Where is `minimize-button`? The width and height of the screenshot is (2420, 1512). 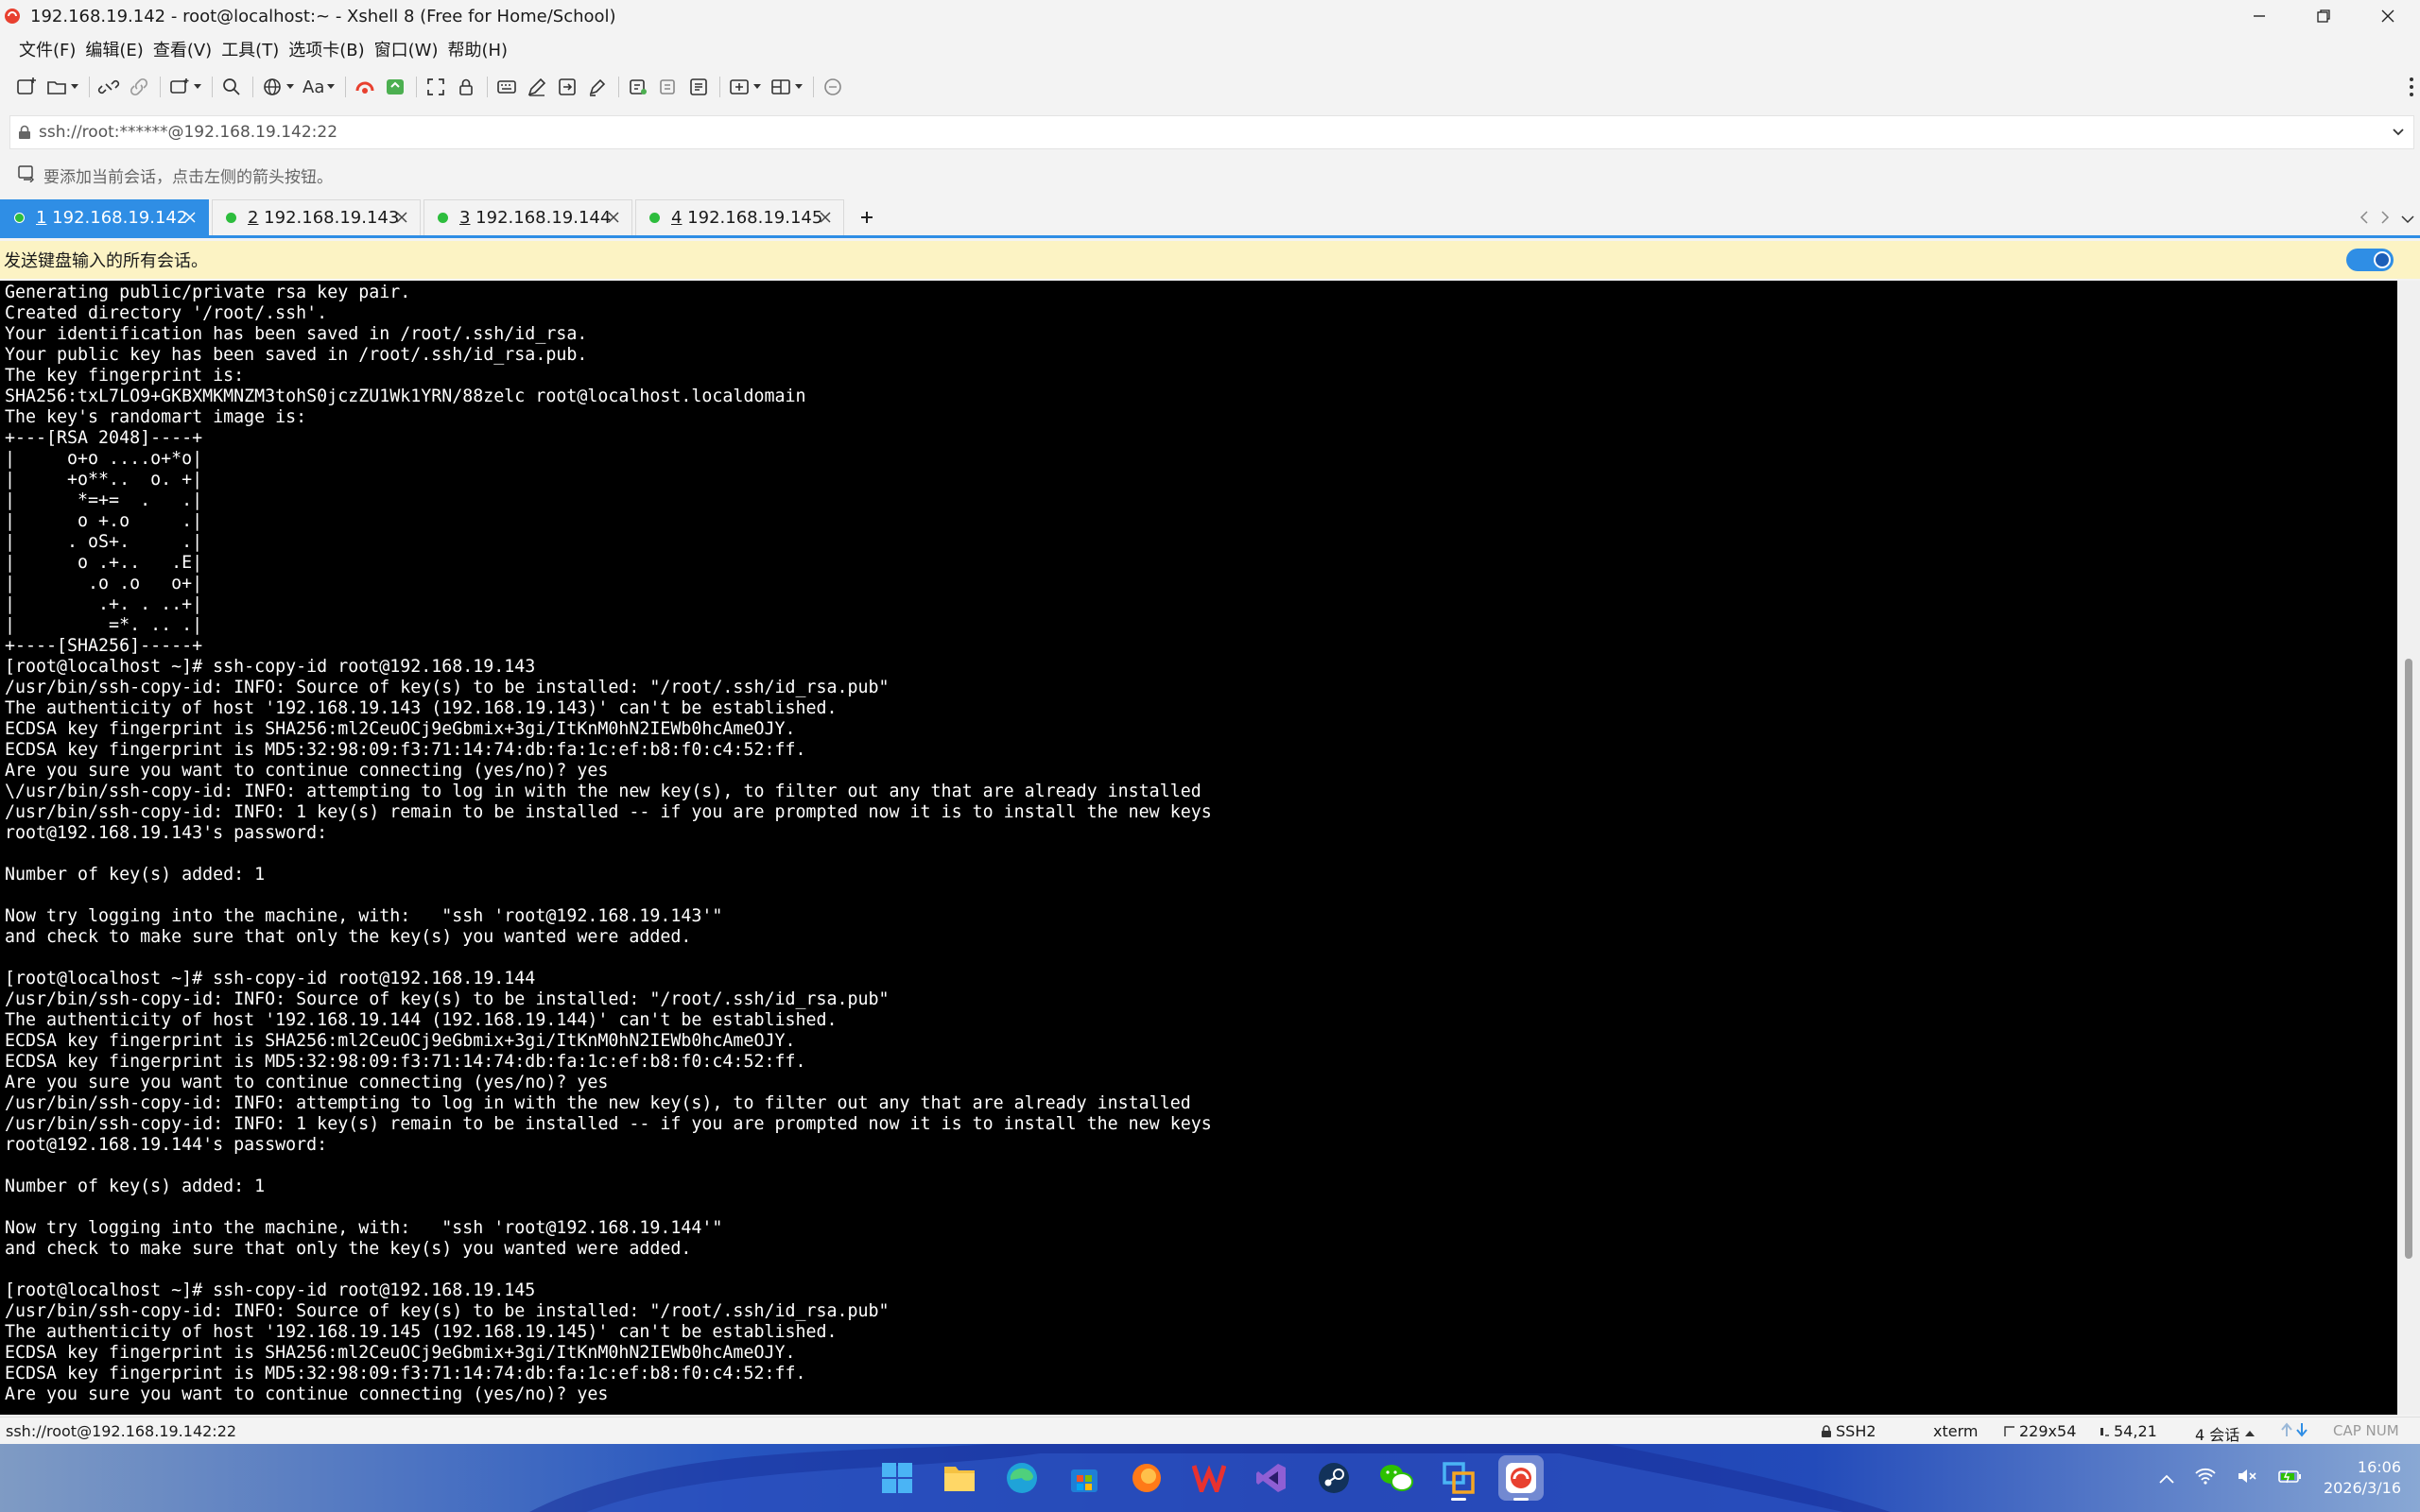
minimize-button is located at coordinates (2259, 16).